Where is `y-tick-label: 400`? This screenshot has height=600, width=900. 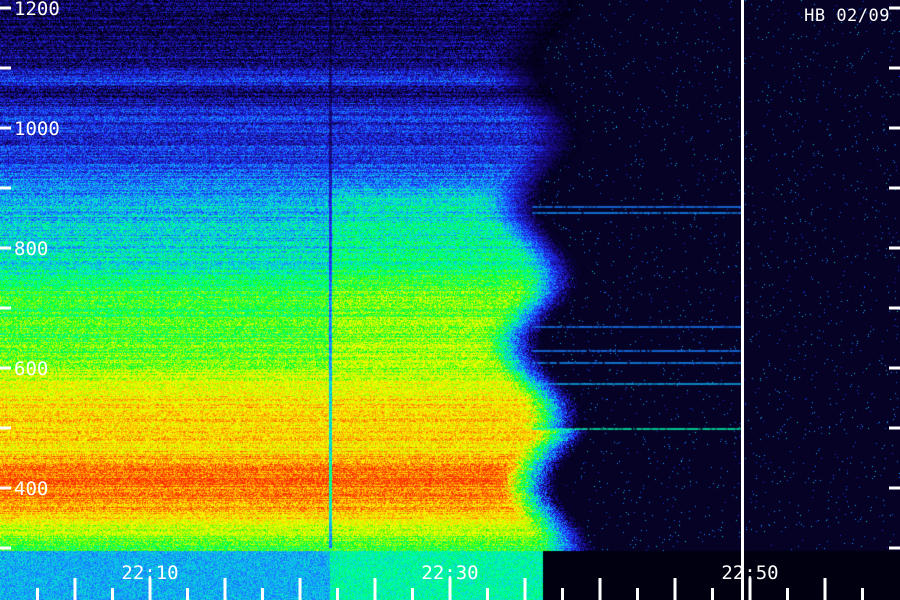 y-tick-label: 400 is located at coordinates (31, 489).